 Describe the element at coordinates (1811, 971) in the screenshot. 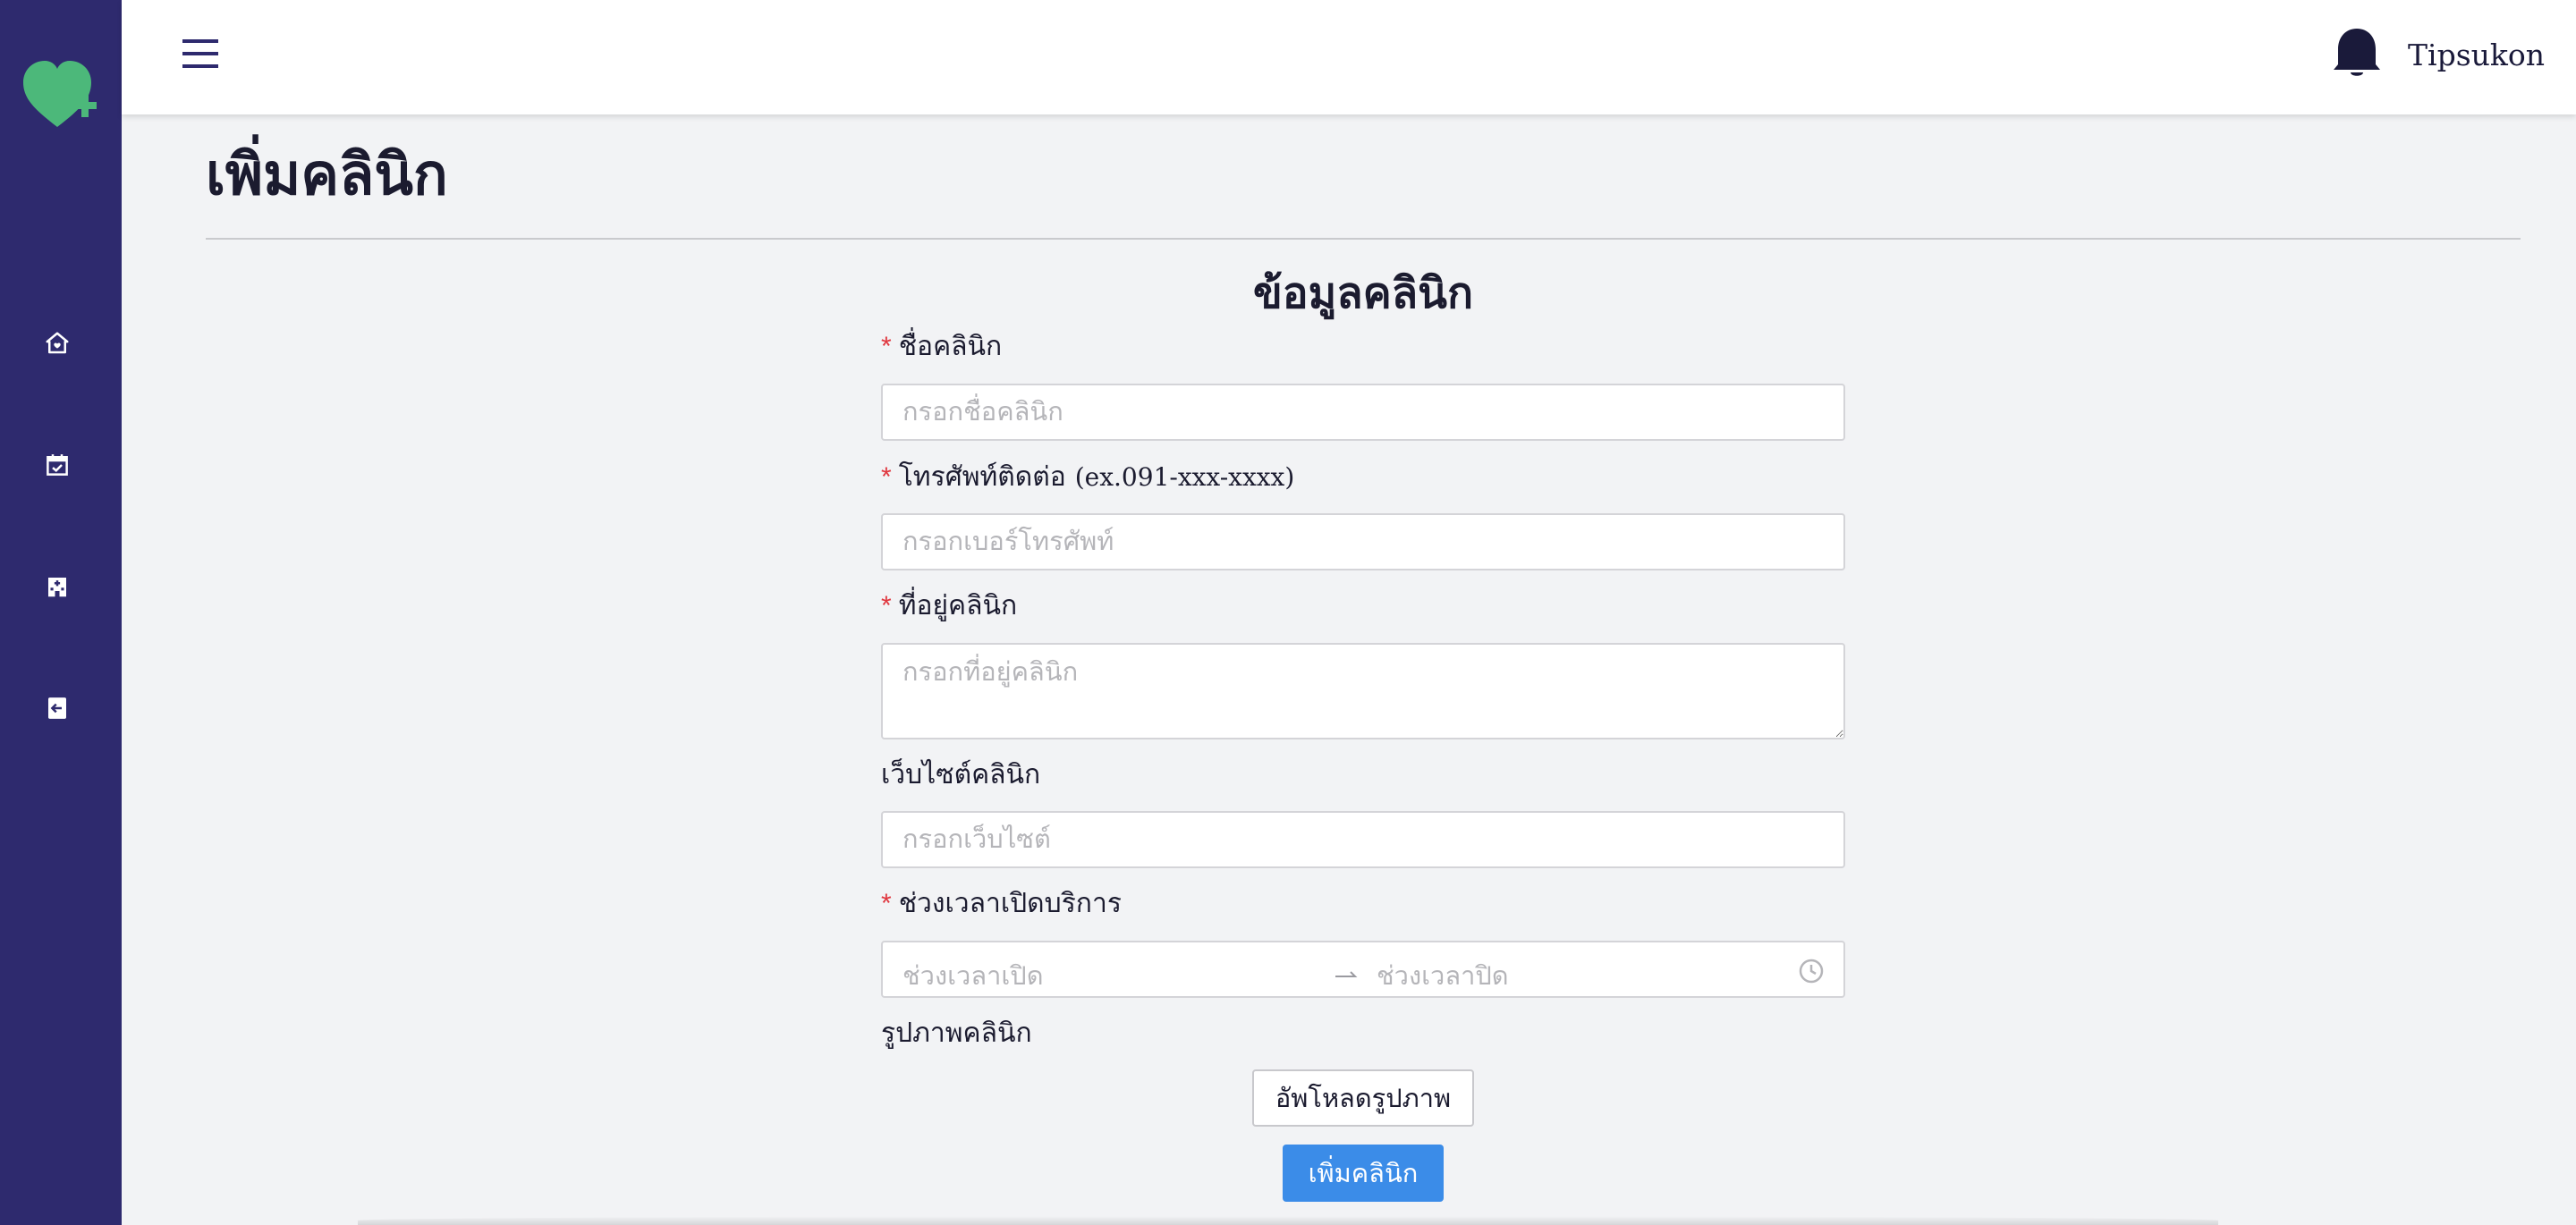

I see `clock-icon` at that location.